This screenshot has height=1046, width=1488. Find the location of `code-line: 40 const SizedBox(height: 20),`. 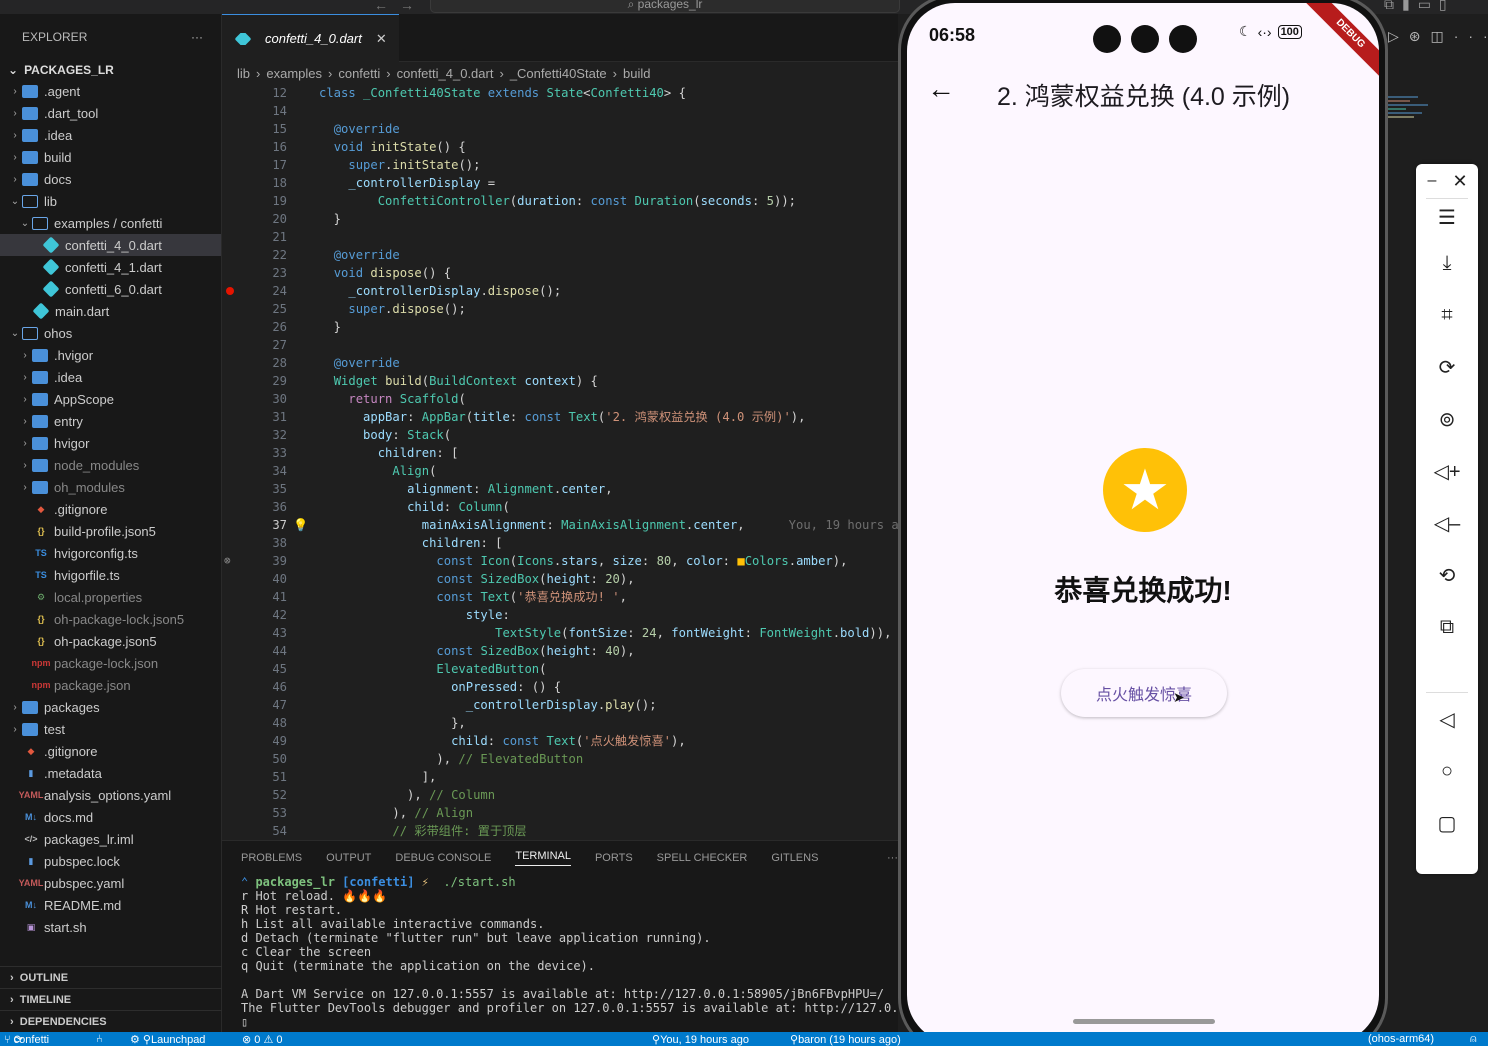

code-line: 40 const SizedBox(height: 20), is located at coordinates (560, 579).